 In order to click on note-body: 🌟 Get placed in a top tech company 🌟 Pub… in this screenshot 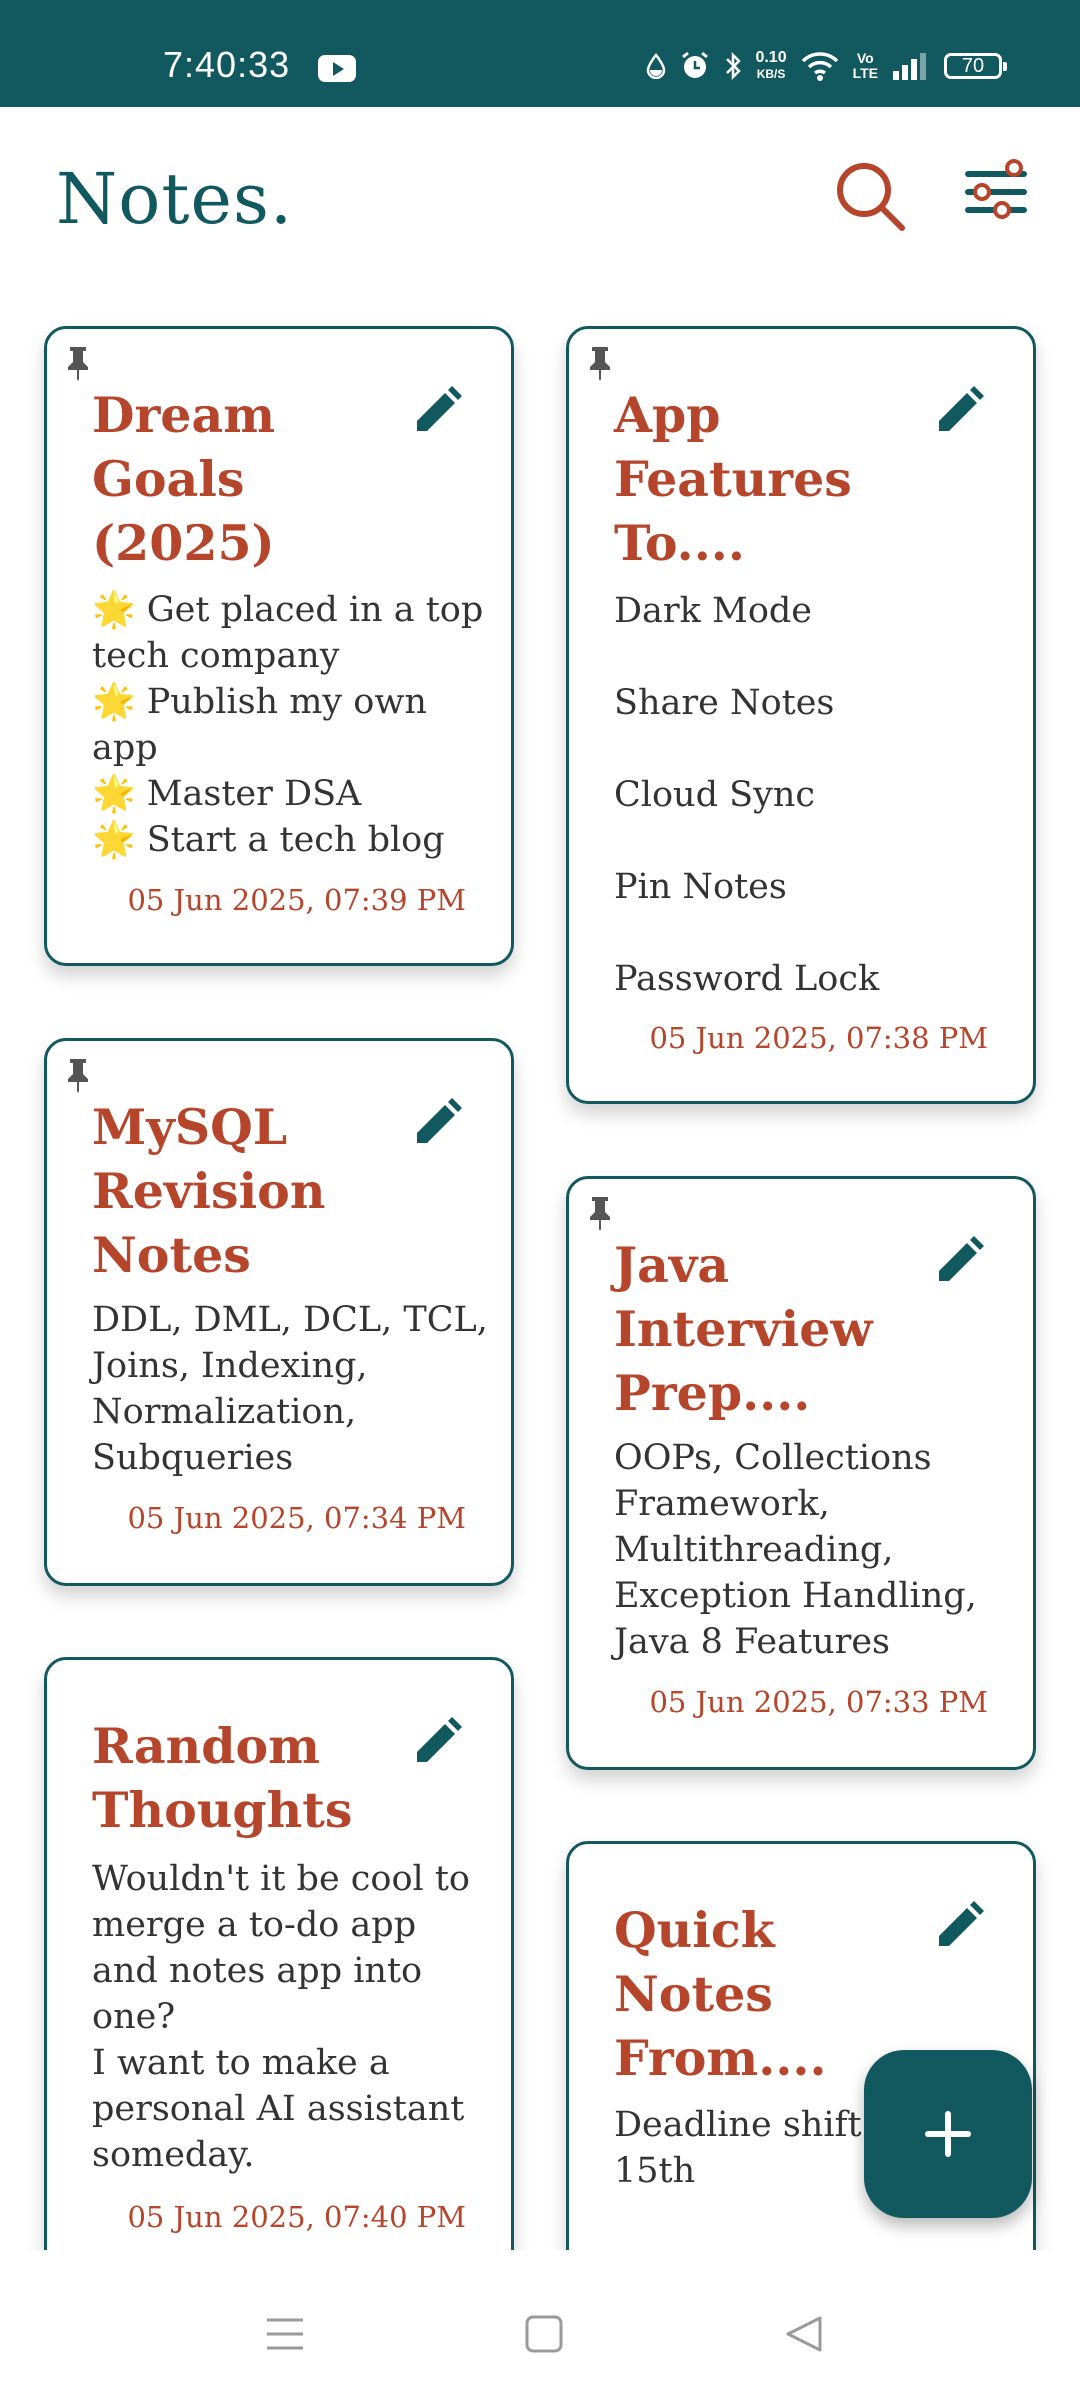, I will do `click(288, 725)`.